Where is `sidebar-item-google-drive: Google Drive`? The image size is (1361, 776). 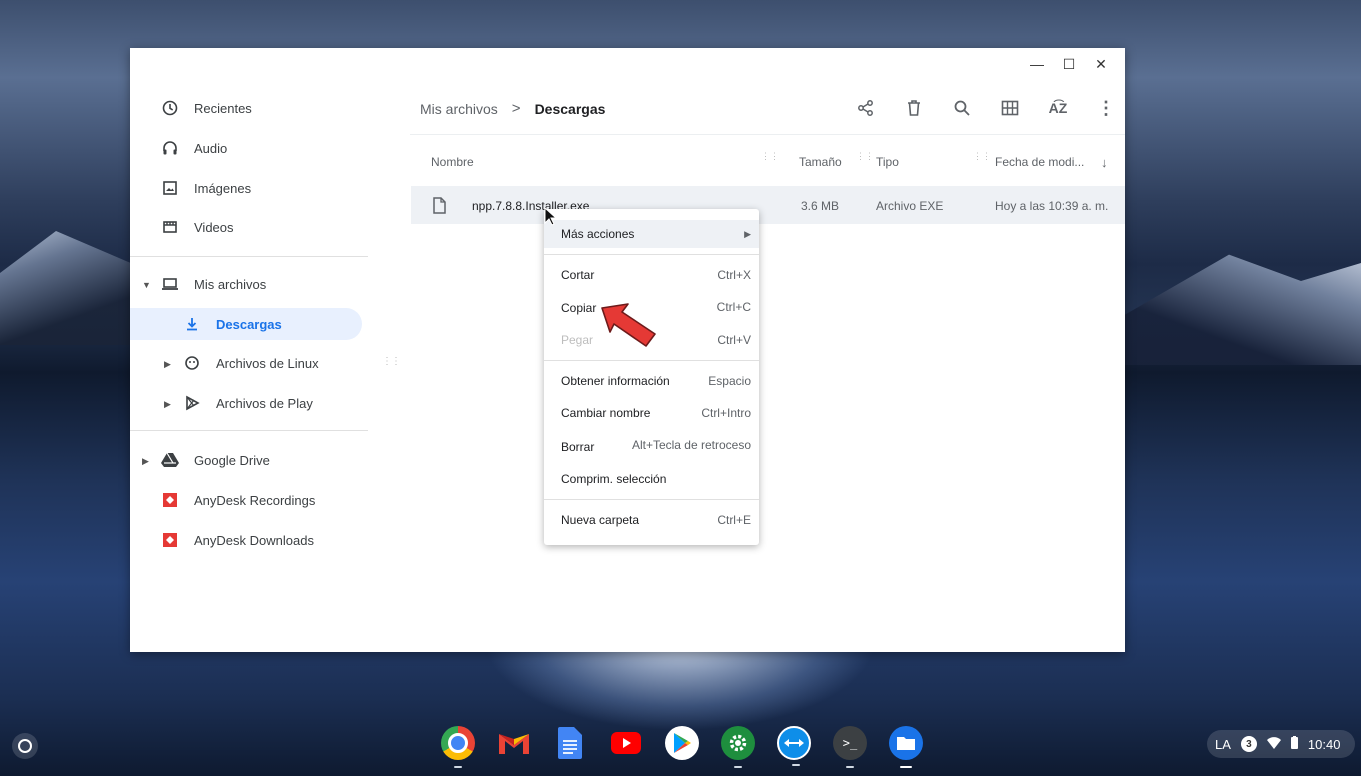
sidebar-item-google-drive: Google Drive is located at coordinates (215, 460).